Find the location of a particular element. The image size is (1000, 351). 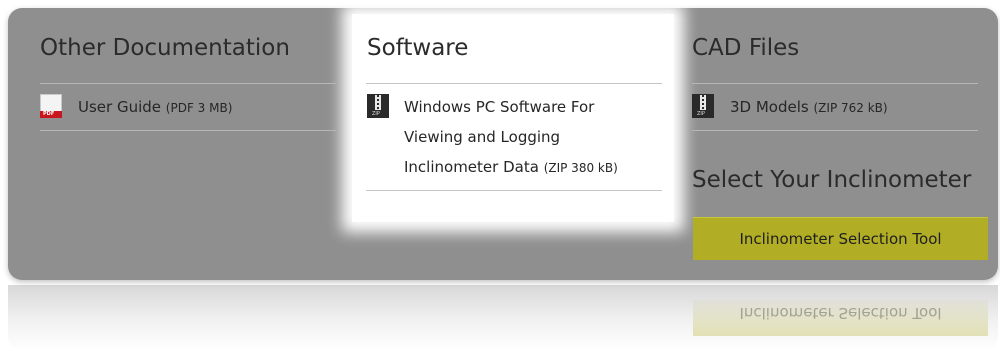

software-divider-top is located at coordinates (514, 83).